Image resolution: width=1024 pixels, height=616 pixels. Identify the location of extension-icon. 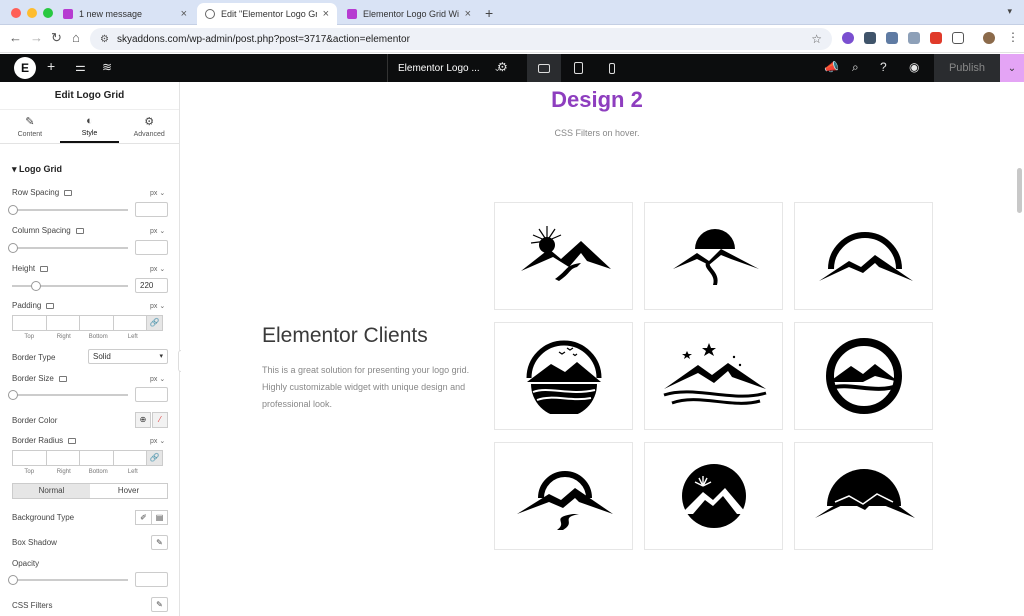
(848, 38).